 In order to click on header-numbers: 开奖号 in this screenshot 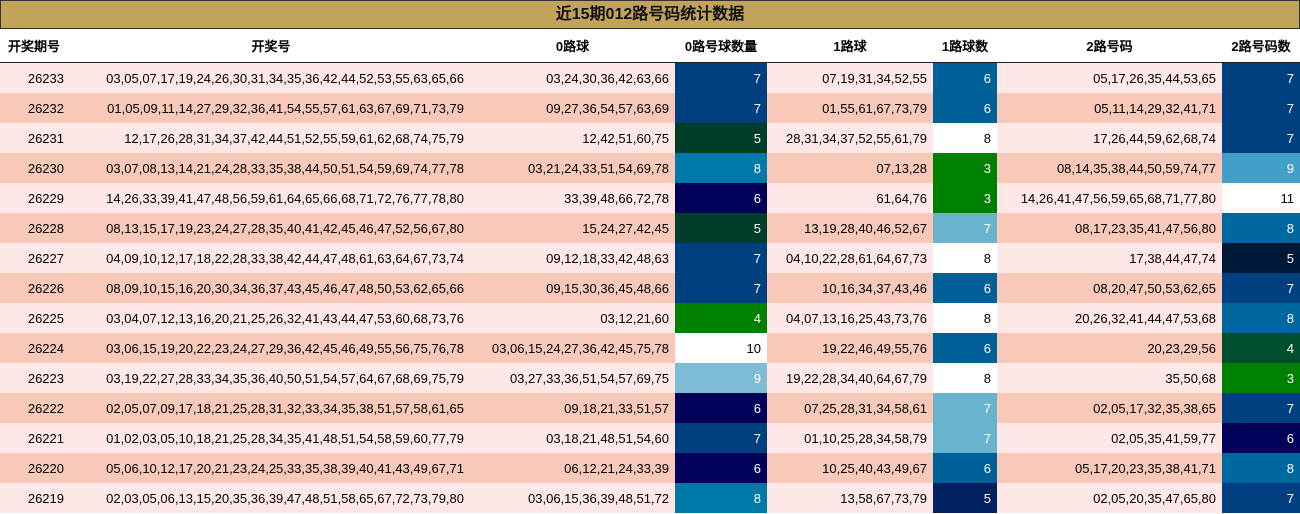, I will do `click(271, 46)`.